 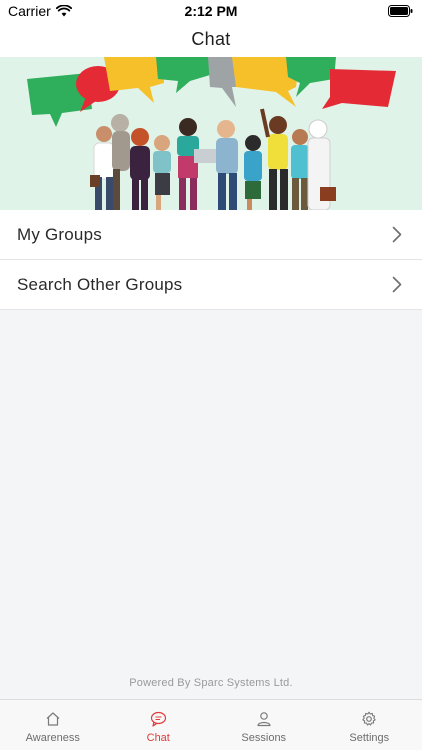 I want to click on navigation-bar: Chat, so click(x=211, y=40).